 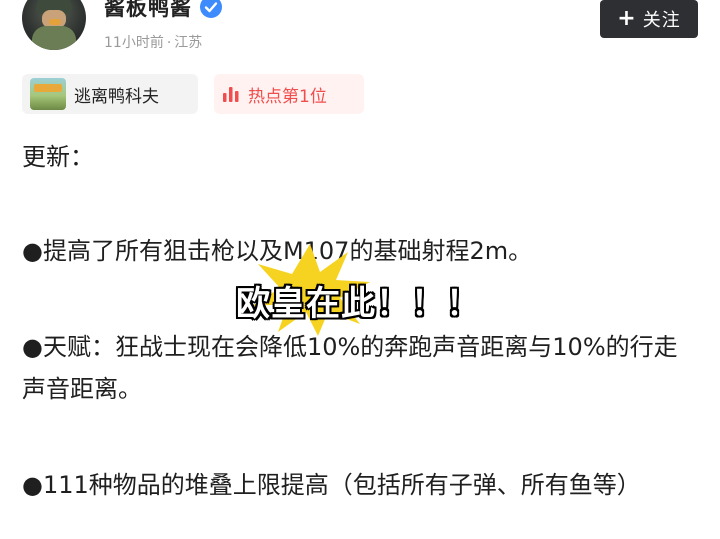 I want to click on author-row: 酱板鸭酱, so click(x=163, y=11).